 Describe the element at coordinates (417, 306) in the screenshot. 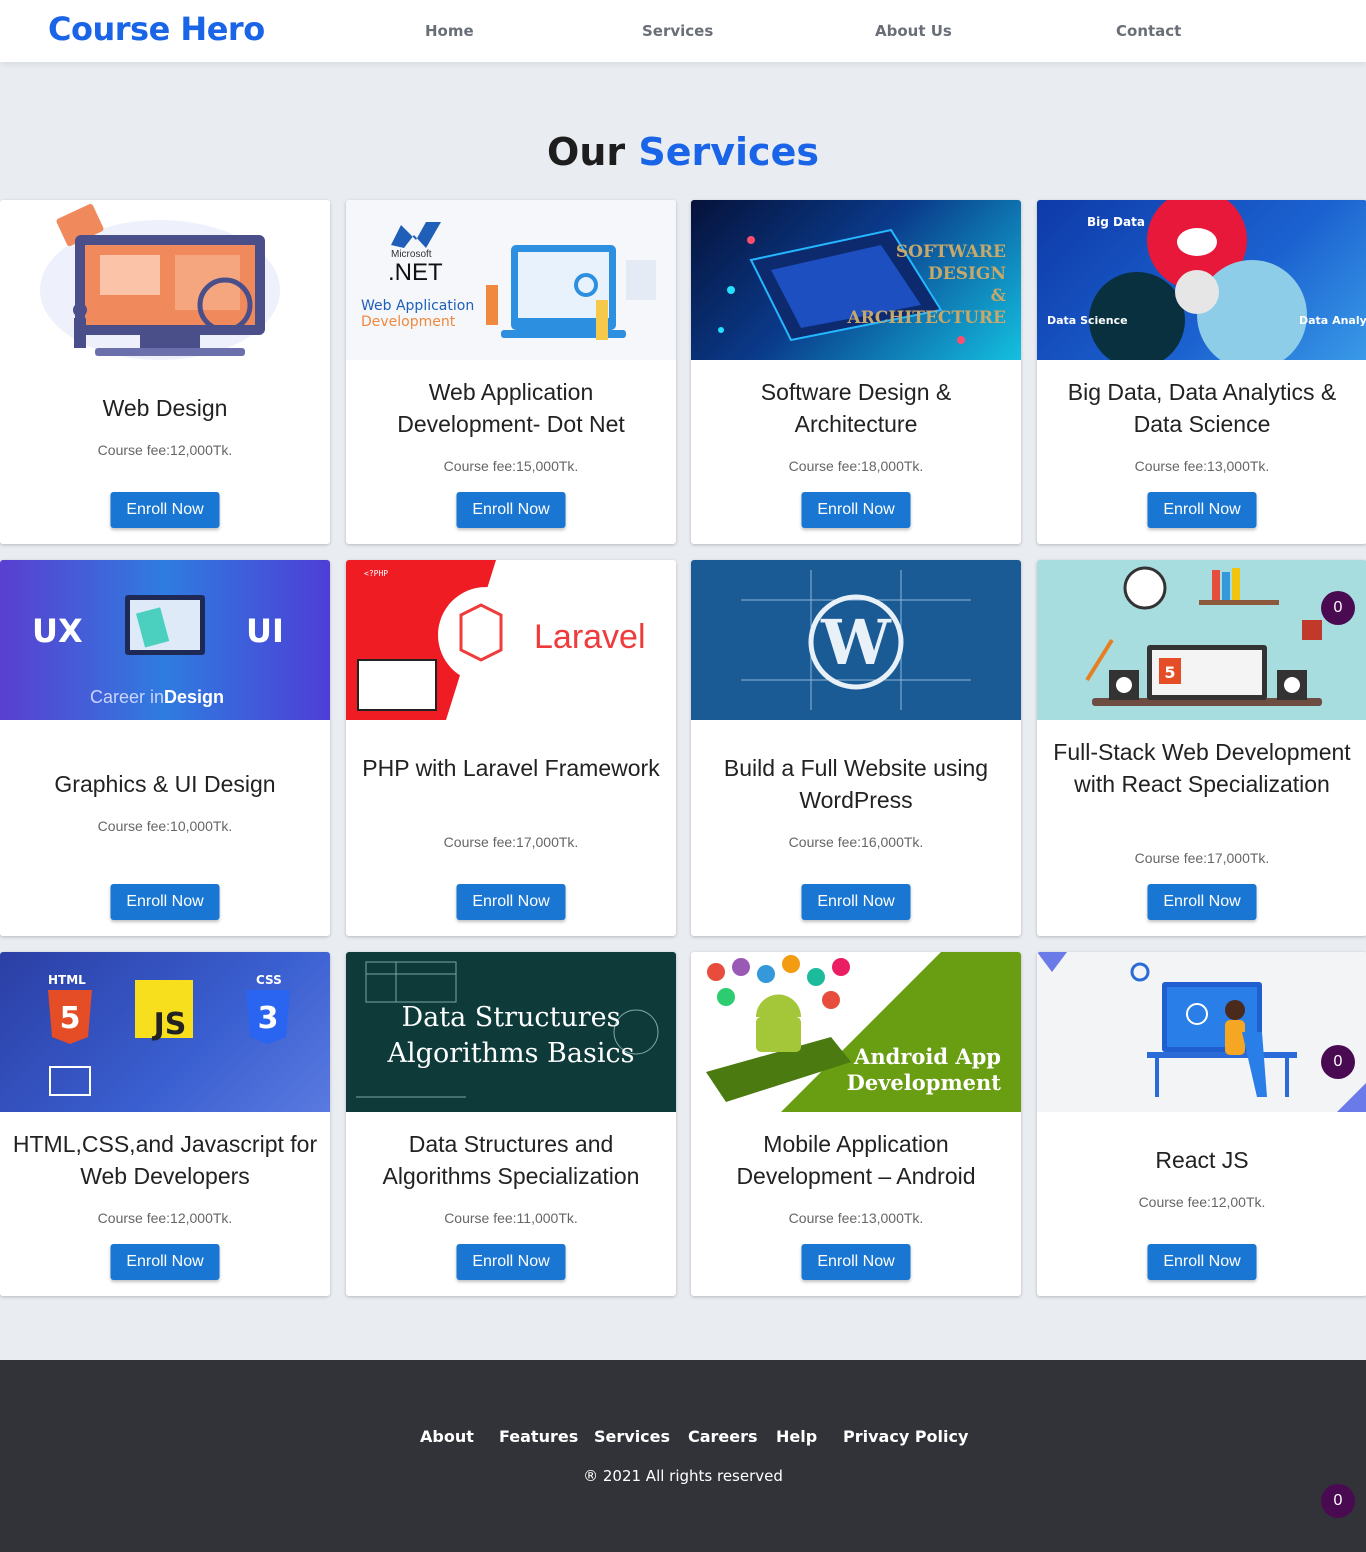

I see `img-text: Web Application` at that location.